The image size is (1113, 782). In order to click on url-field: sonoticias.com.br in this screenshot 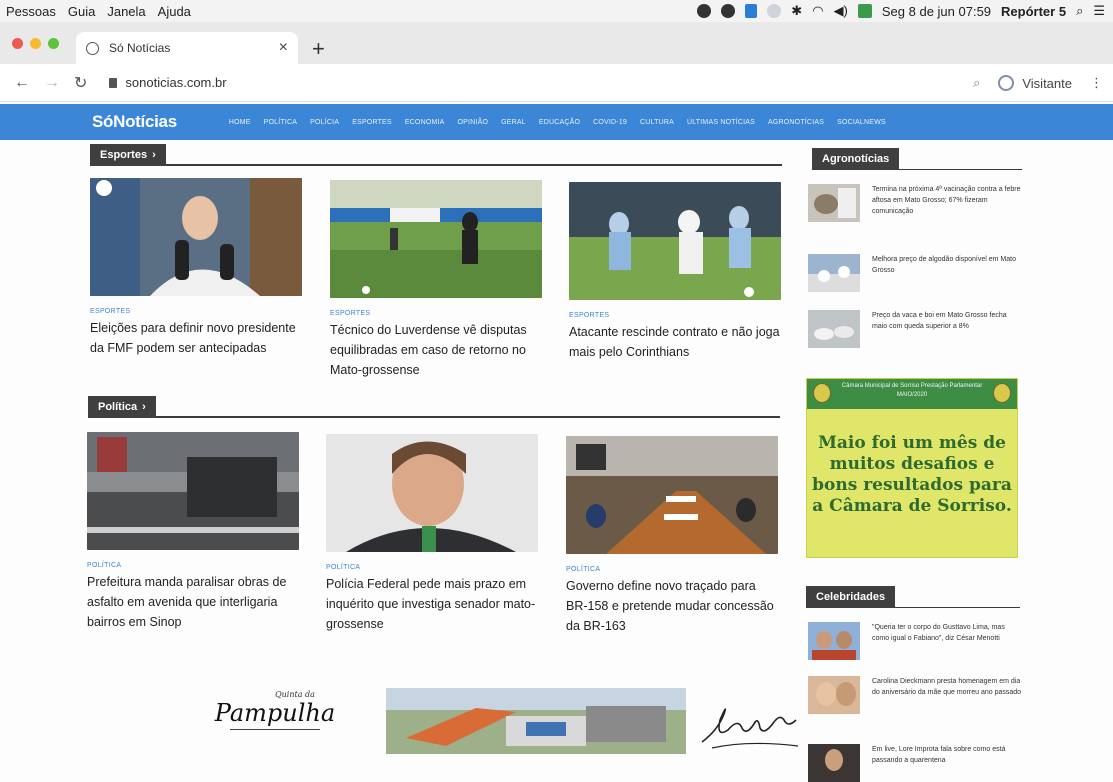, I will do `click(168, 82)`.